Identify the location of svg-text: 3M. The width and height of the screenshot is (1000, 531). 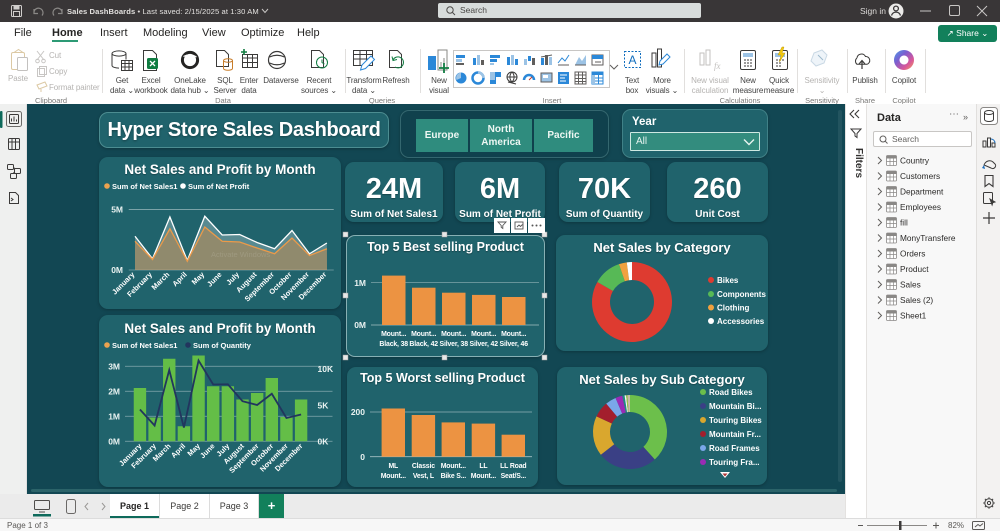
(114, 367).